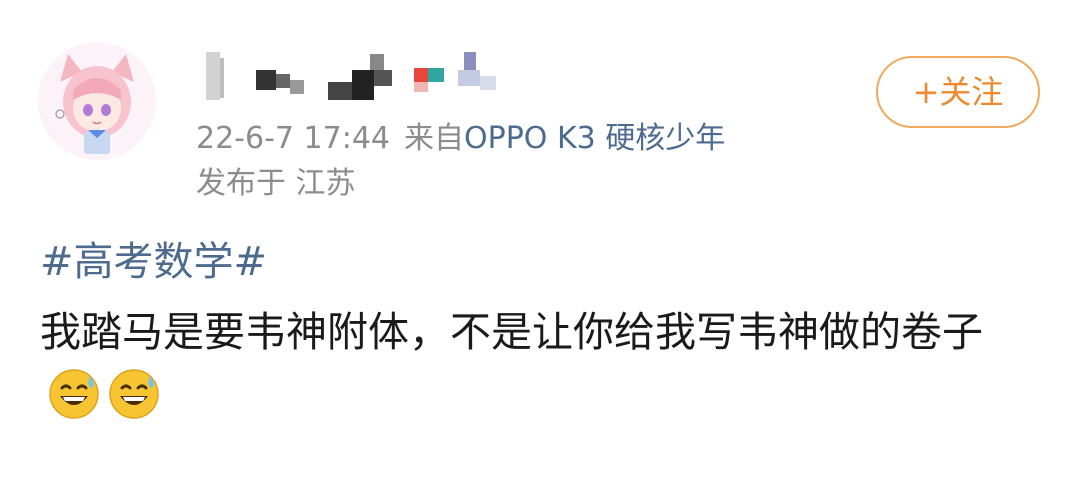  I want to click on hashtag-link: #高考数学#, so click(153, 262).